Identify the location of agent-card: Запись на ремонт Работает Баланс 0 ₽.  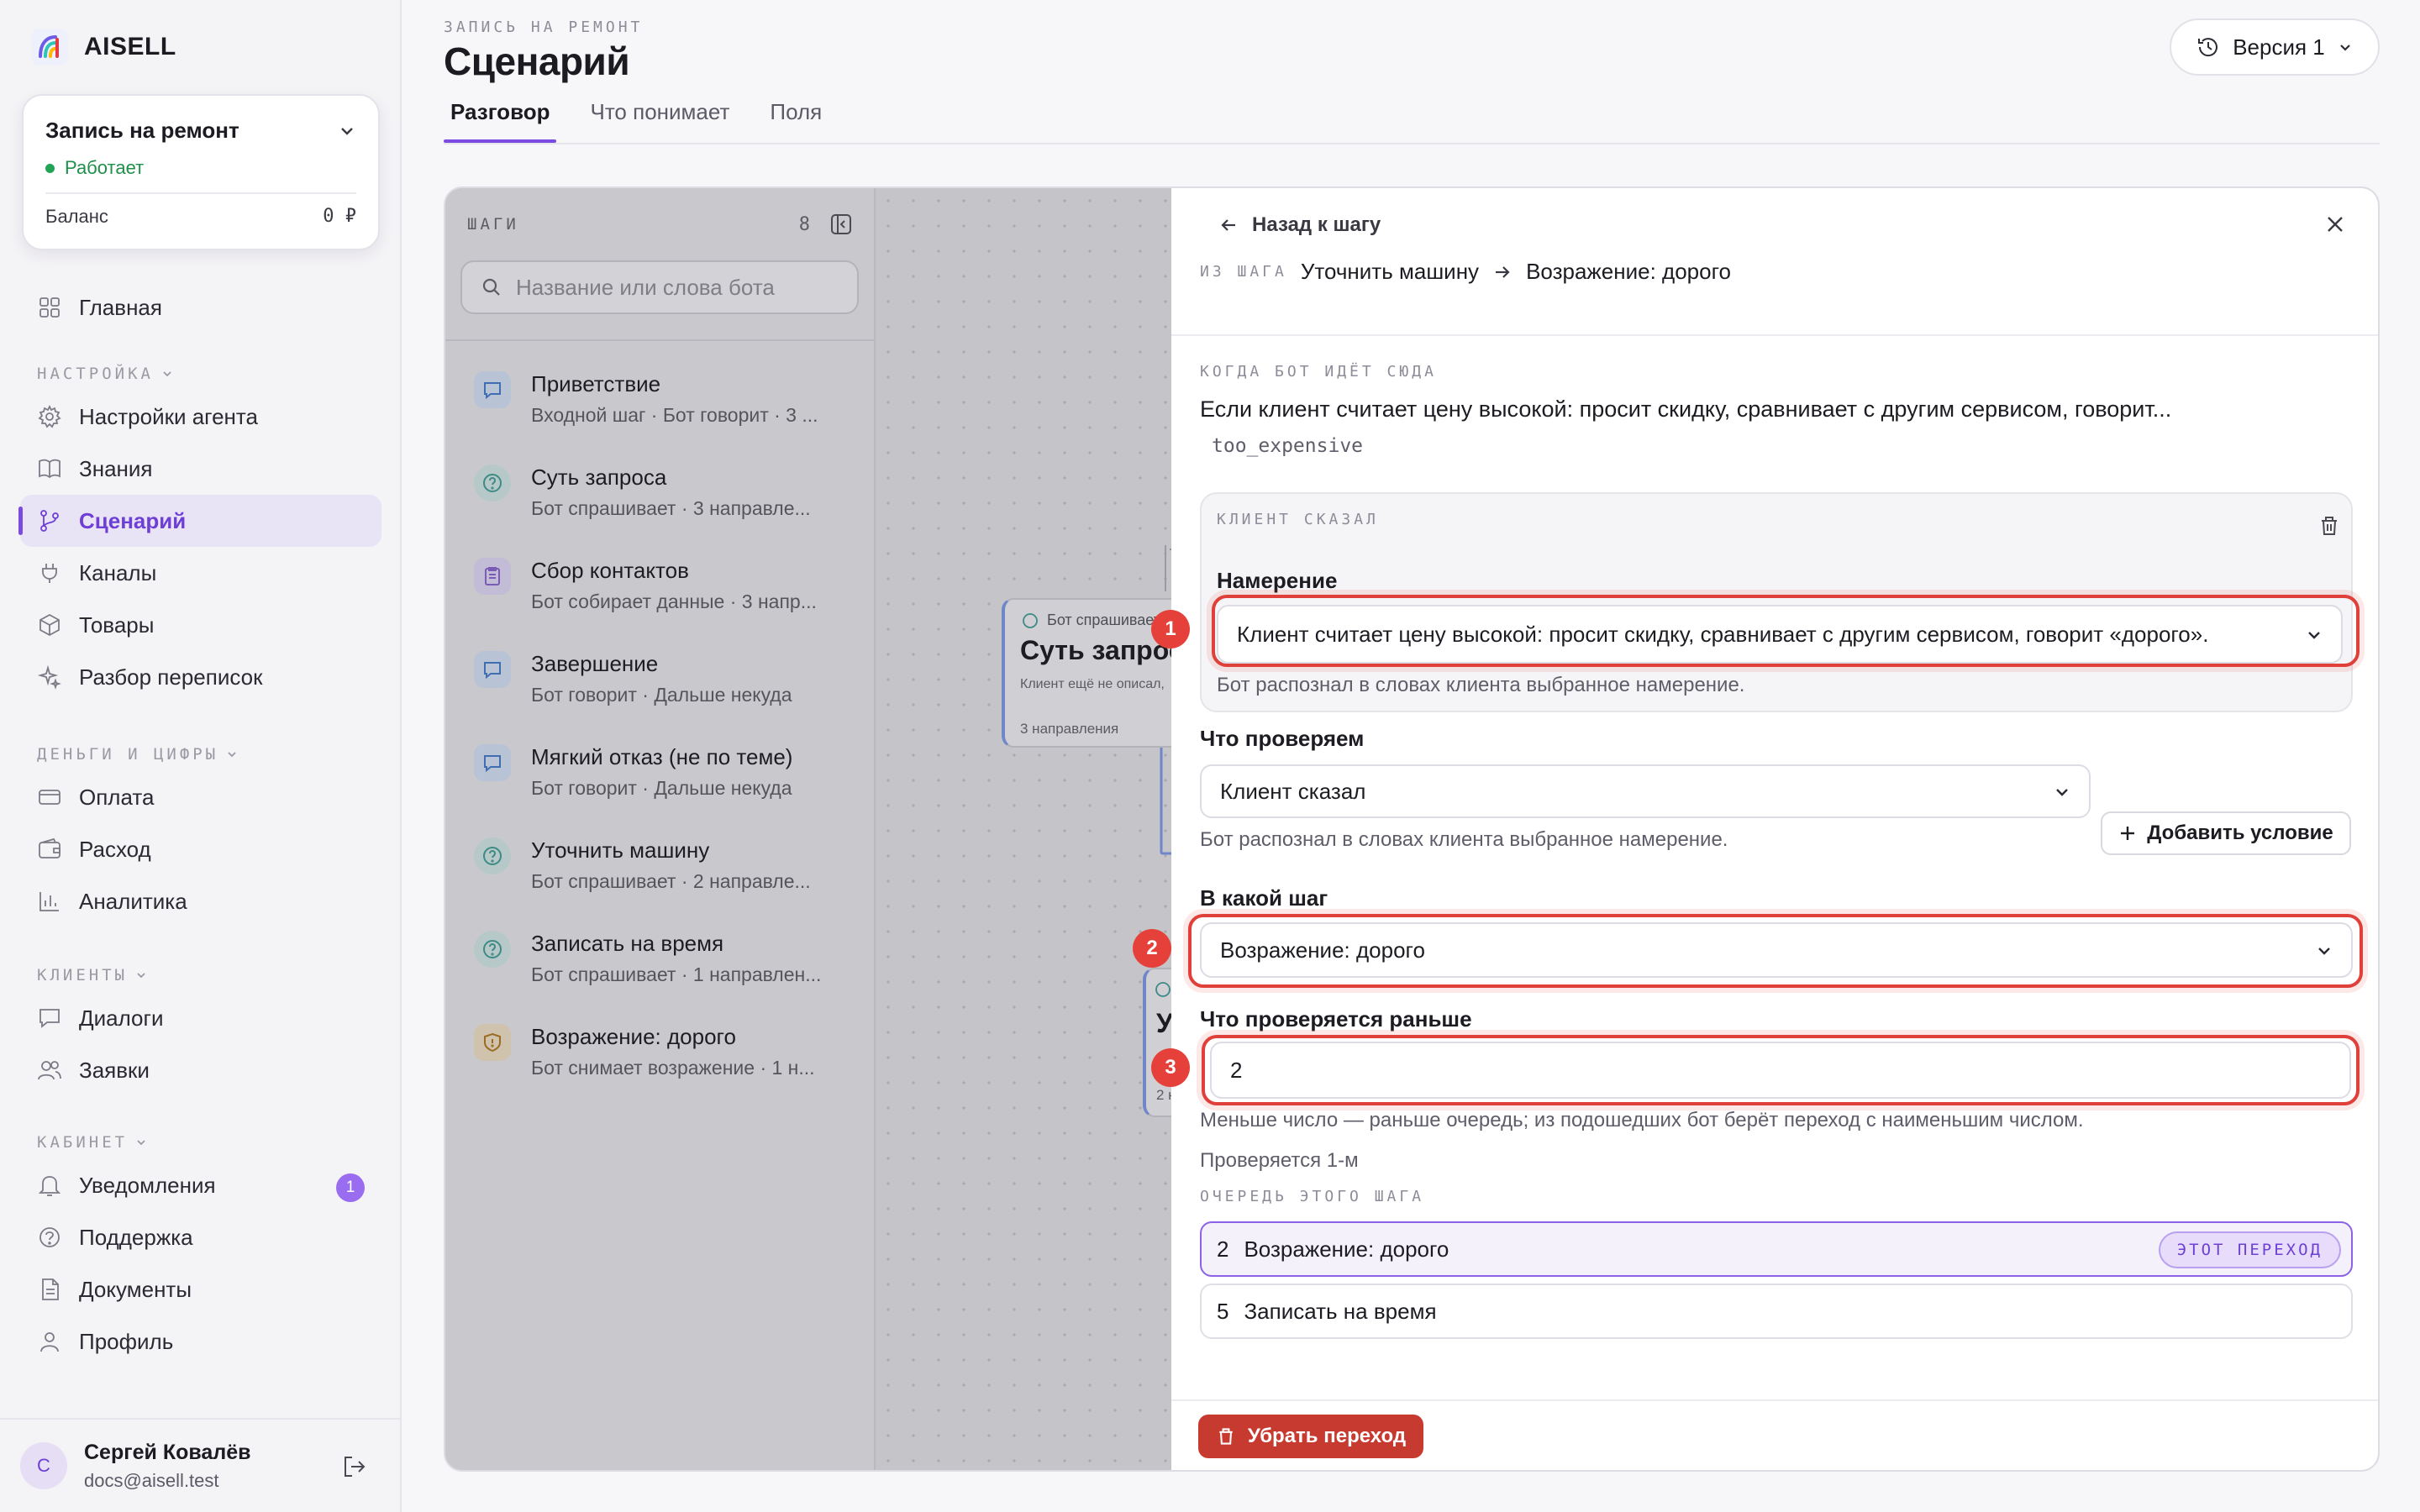
(201, 172).